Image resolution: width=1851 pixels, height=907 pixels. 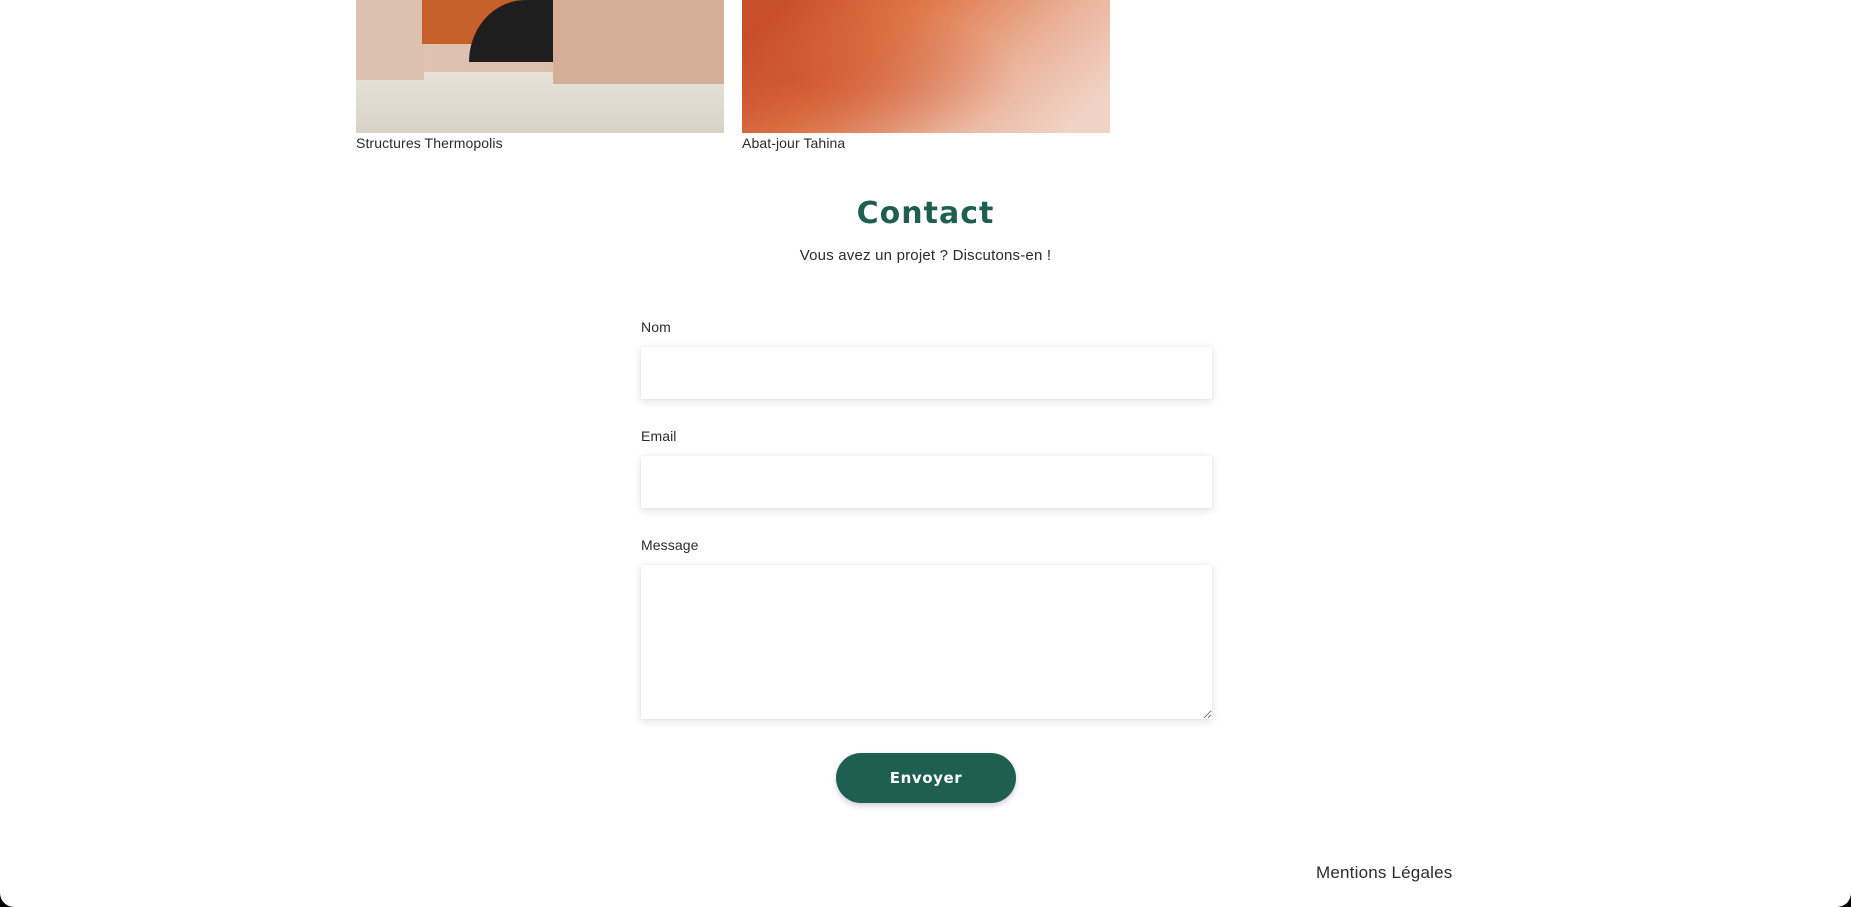 I want to click on project-image-thermopolis, so click(x=540, y=66).